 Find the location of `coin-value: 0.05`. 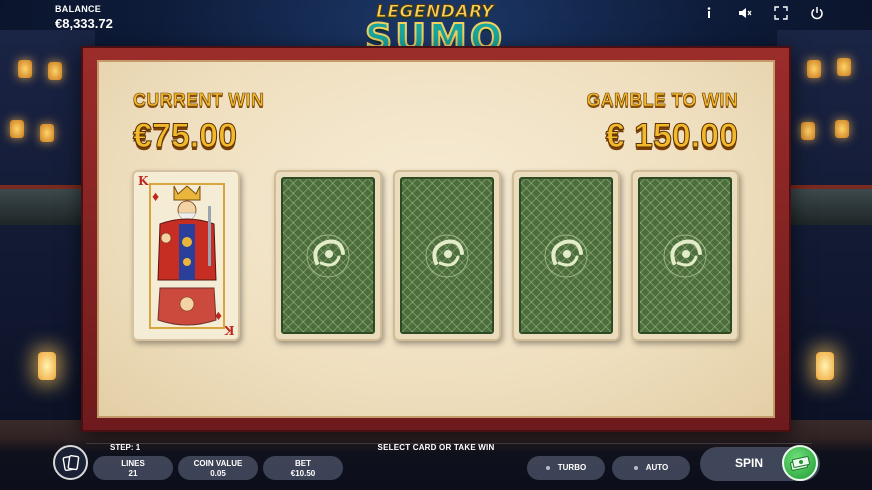

coin-value: 0.05 is located at coordinates (218, 473).